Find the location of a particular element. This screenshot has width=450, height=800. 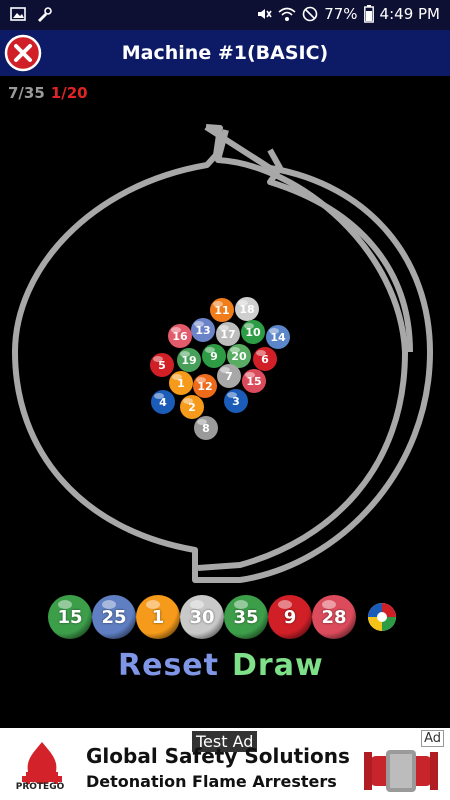

machine-ball: 9 is located at coordinates (214, 356).